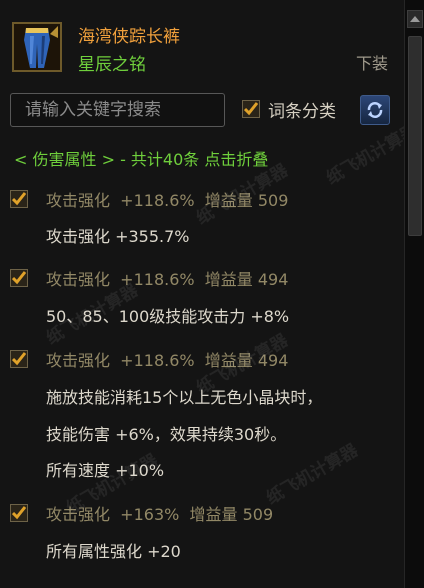 This screenshot has width=424, height=588. Describe the element at coordinates (372, 62) in the screenshot. I see `equip-slot-button: 下装` at that location.